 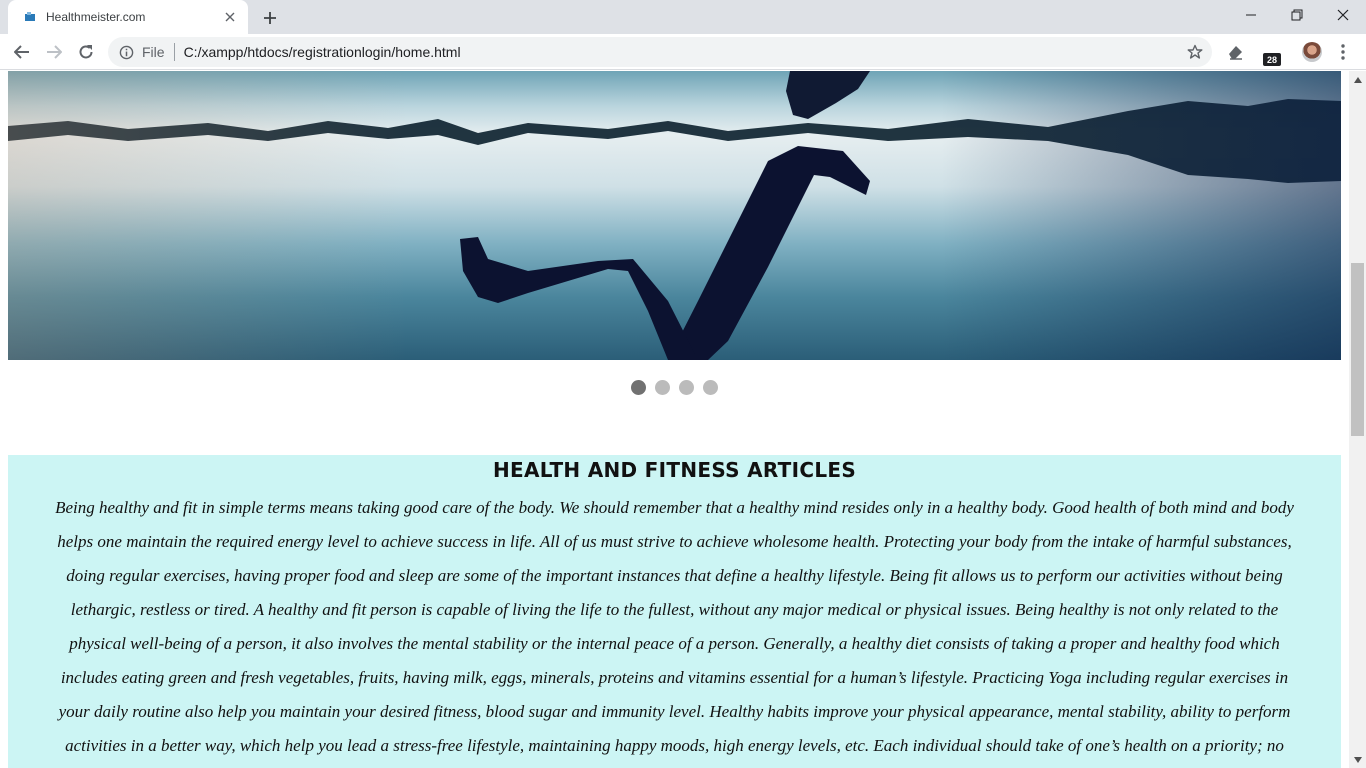 What do you see at coordinates (126, 52) in the screenshot?
I see `site-info-icon` at bounding box center [126, 52].